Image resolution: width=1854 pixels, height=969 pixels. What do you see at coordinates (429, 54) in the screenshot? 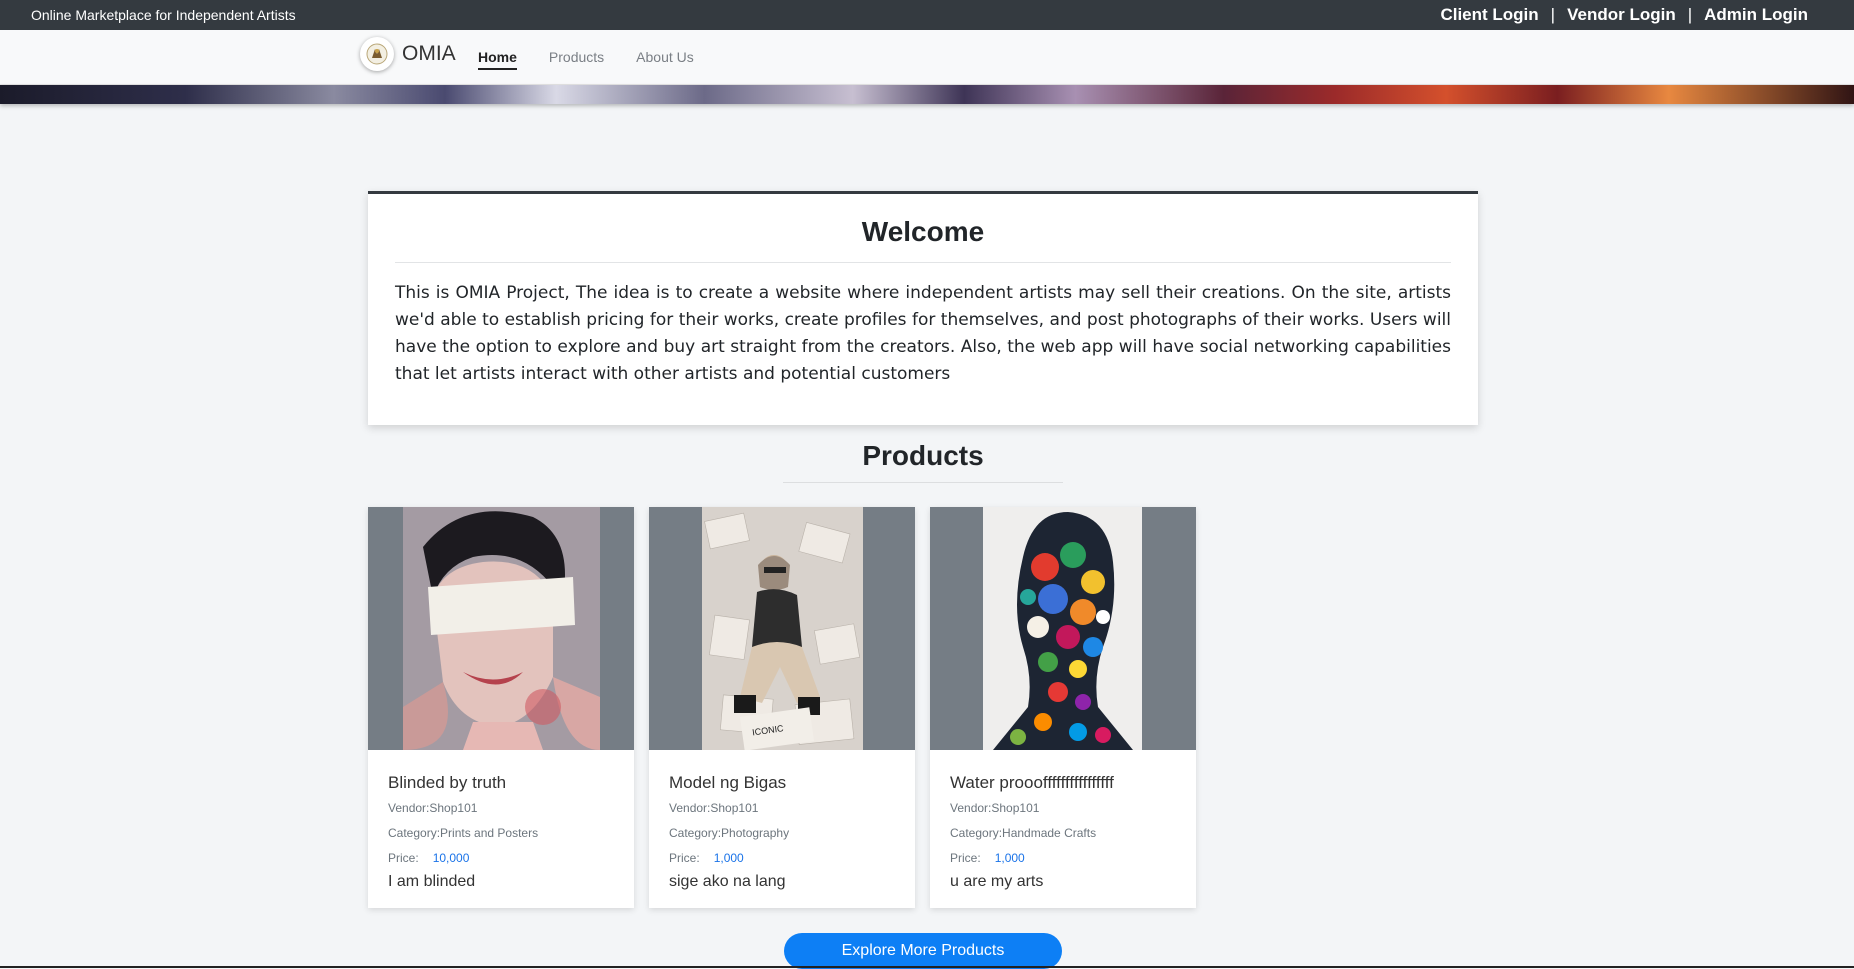
I see `brand-name: OMIA` at bounding box center [429, 54].